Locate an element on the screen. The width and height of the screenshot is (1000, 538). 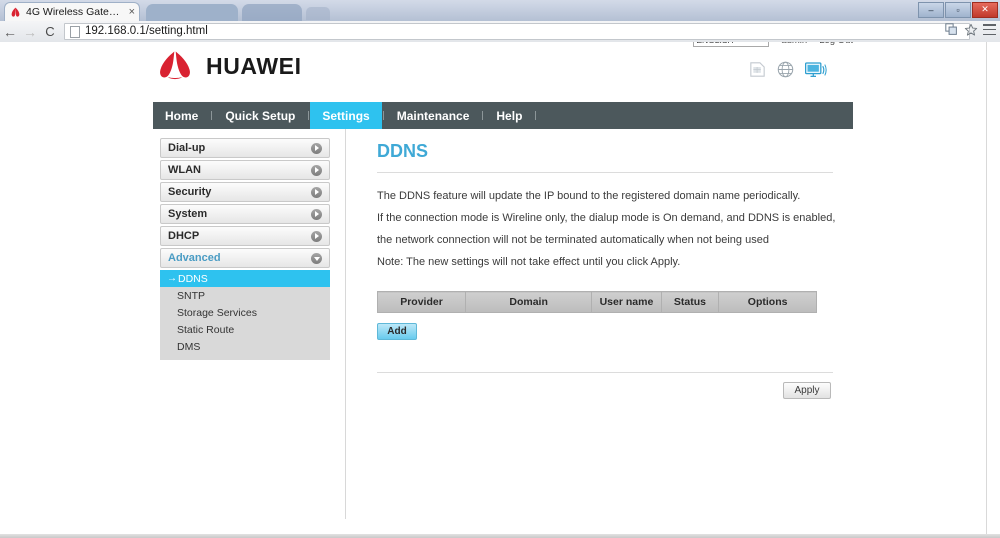
language-row: ENGLISH ▾ admin Log Out is located at coordinates (748, 45).